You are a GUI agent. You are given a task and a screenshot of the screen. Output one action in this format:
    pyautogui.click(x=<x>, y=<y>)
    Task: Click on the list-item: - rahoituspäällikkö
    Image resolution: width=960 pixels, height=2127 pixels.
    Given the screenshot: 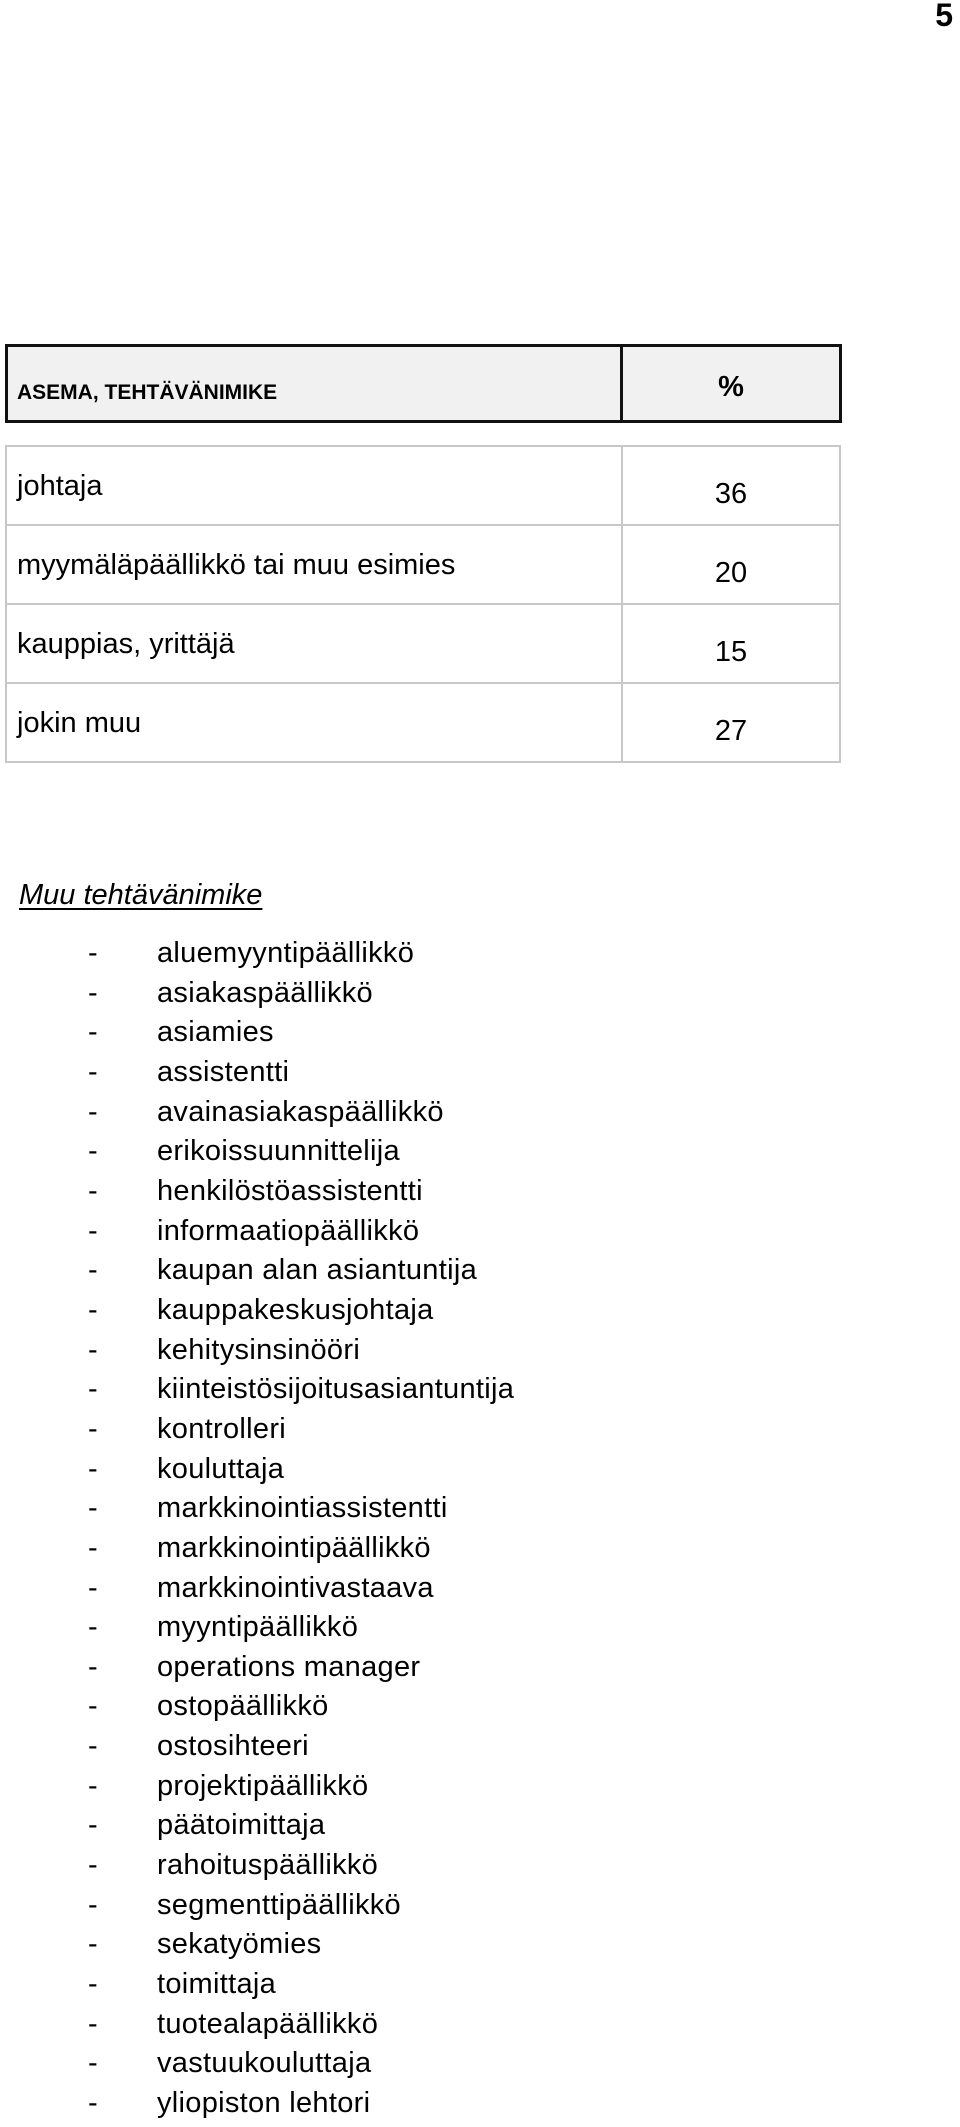 What is the action you would take?
    pyautogui.click(x=350, y=1868)
    